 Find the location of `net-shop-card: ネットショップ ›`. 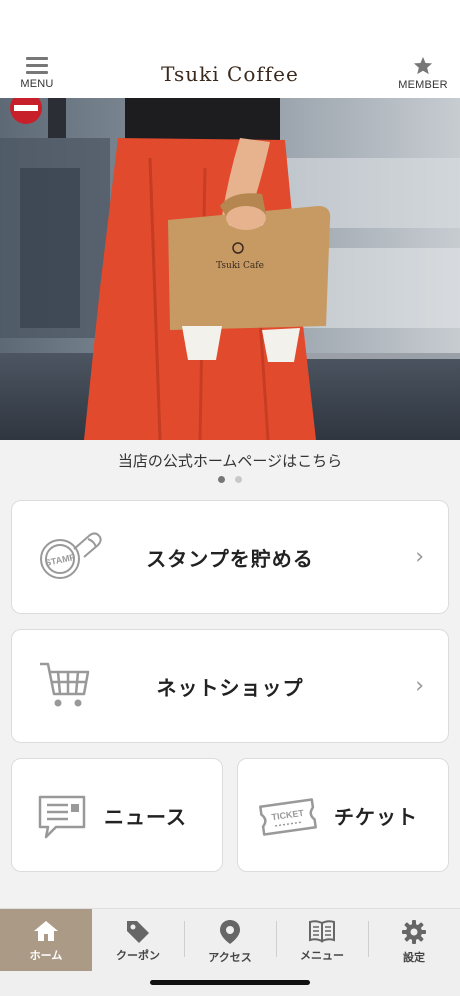

net-shop-card: ネットショップ › is located at coordinates (230, 686).